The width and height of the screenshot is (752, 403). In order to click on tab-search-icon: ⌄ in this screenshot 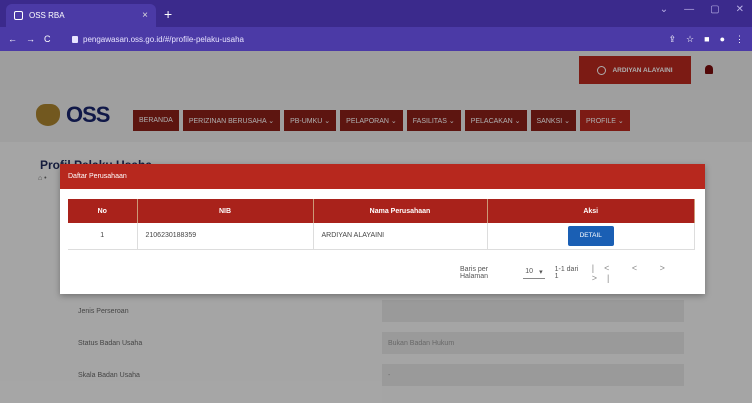, I will do `click(664, 9)`.